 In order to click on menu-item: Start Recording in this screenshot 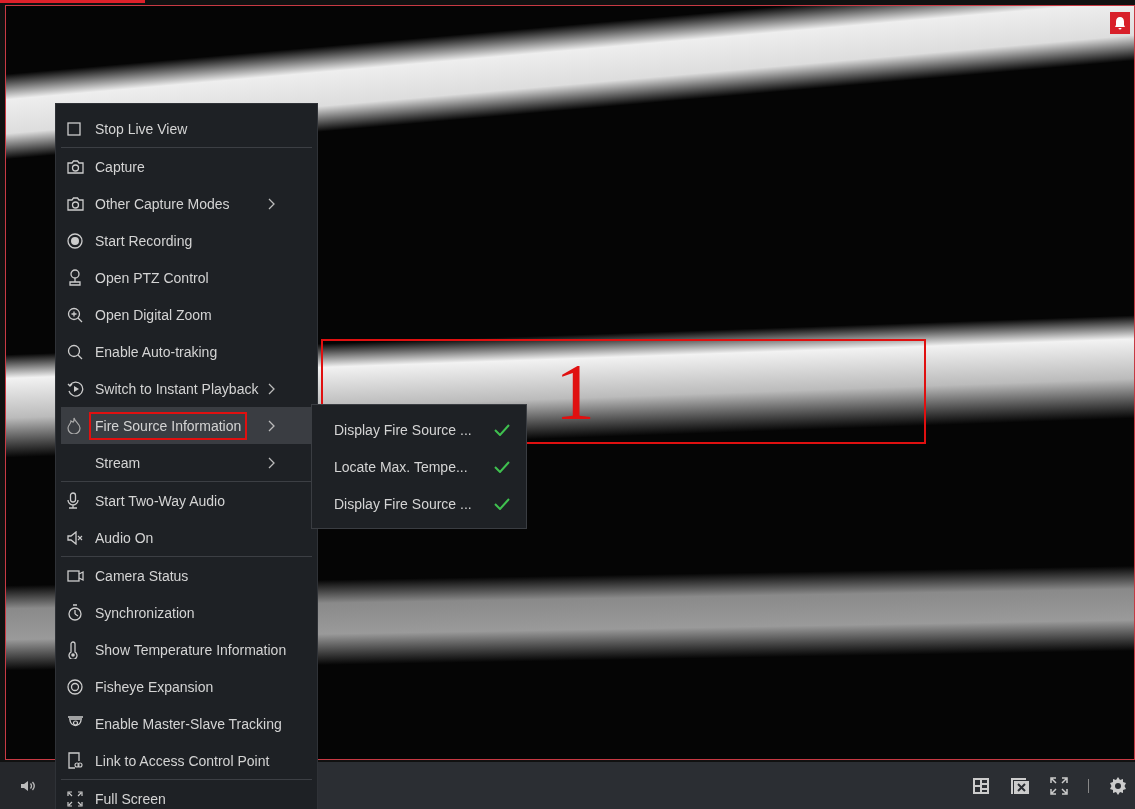, I will do `click(186, 240)`.